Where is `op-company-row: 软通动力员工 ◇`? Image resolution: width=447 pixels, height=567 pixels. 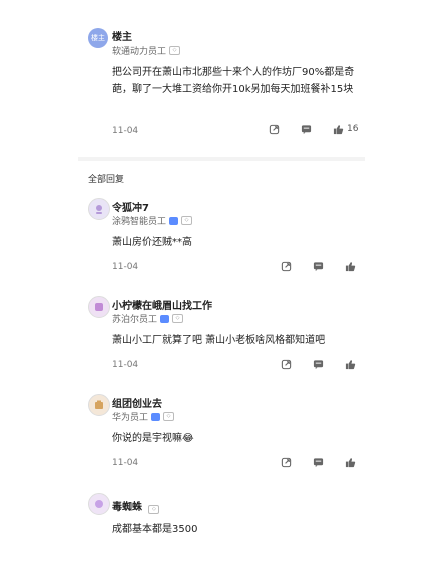 op-company-row: 软通动力员工 ◇ is located at coordinates (146, 50).